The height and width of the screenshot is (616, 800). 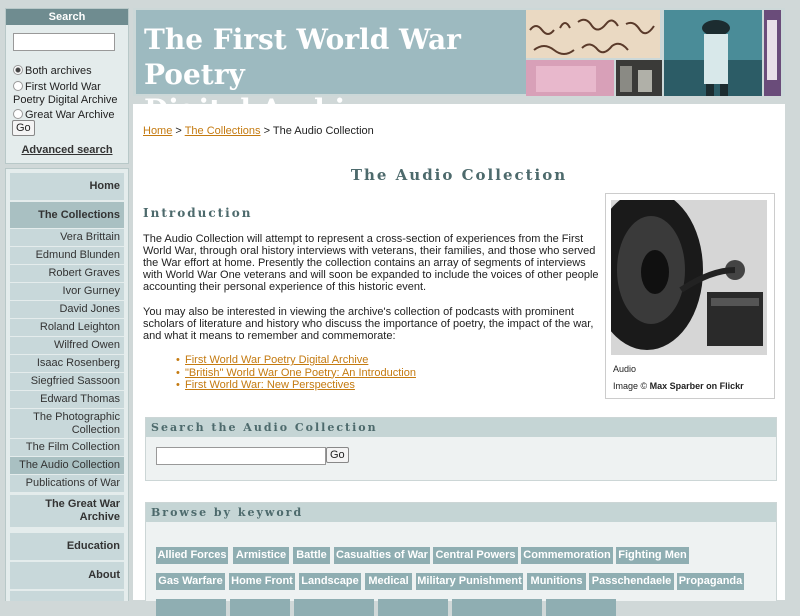 I want to click on radio-label: First World War Poetry Digital Archive, so click(x=65, y=93).